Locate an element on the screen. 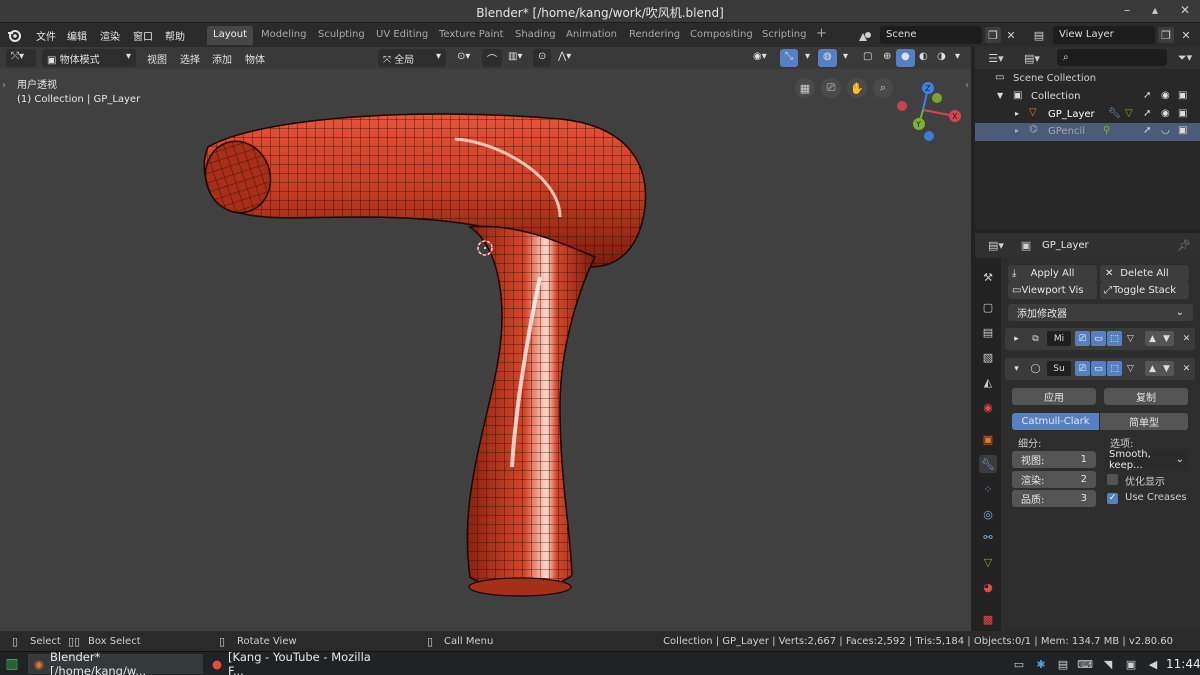 The image size is (1200, 675). modifier-name-field: Su is located at coordinates (1059, 368).